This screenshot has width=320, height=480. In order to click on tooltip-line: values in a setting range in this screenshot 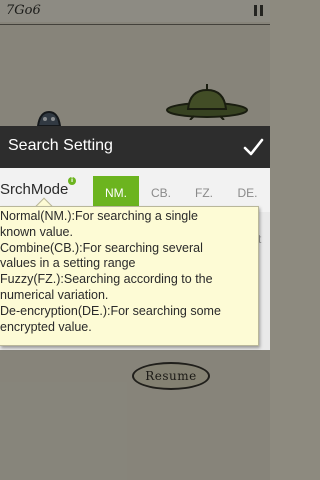, I will do `click(68, 263)`.